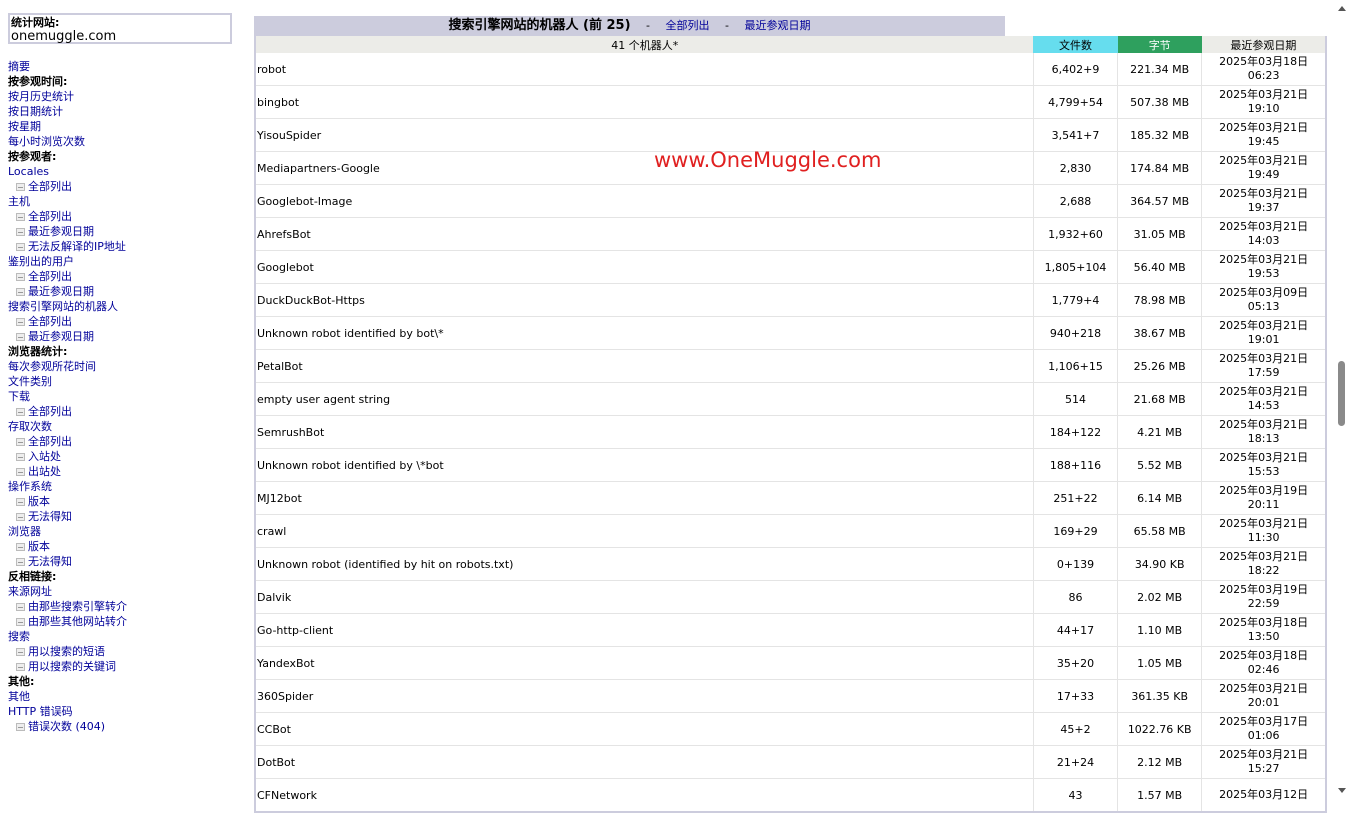 Image resolution: width=1350 pixels, height=813 pixels. Describe the element at coordinates (128, 591) in the screenshot. I see `menu-item: 来源网址` at that location.